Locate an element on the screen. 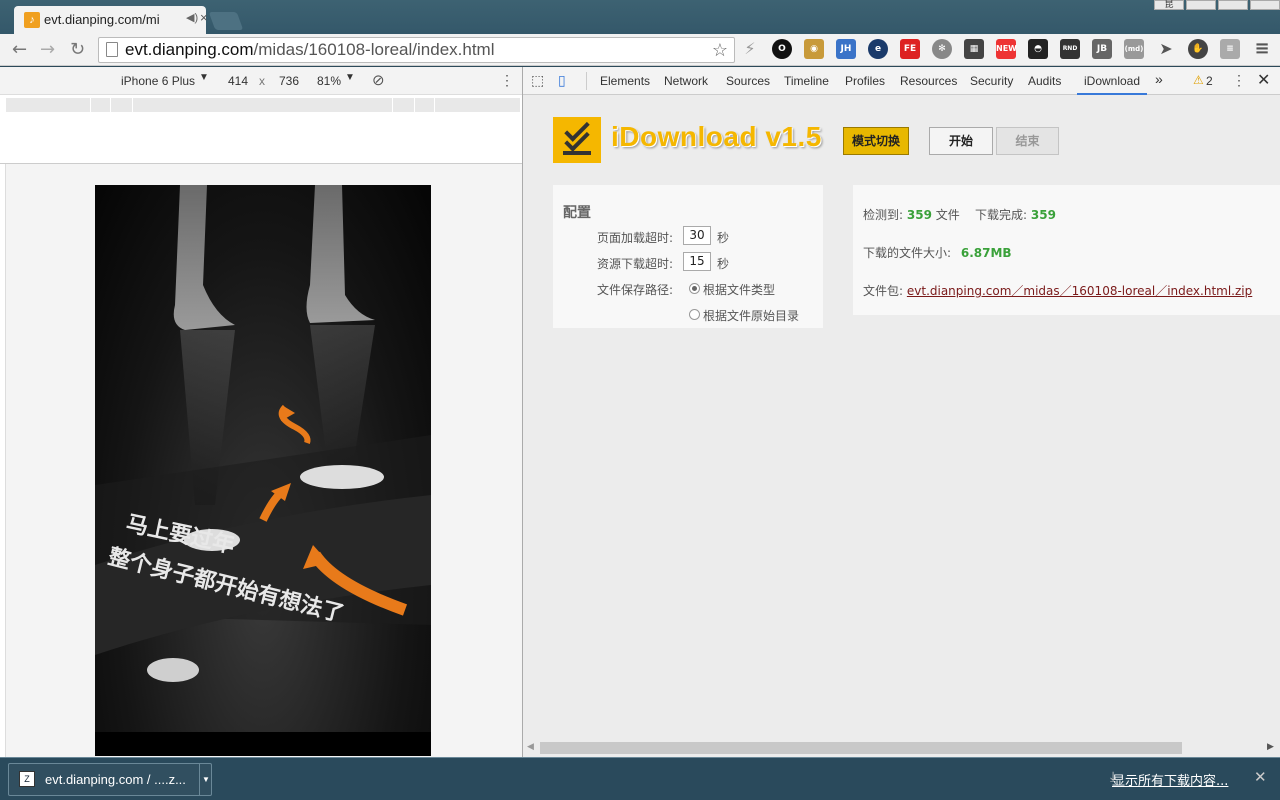  gear-extension-icon: ✻ is located at coordinates (942, 49).